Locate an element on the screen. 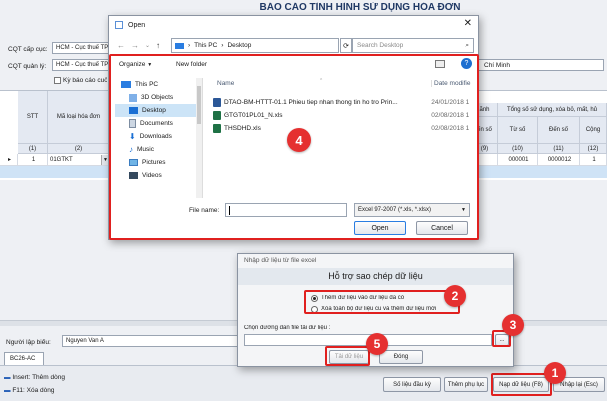  breadcrumb-sep-2: › is located at coordinates (222, 45).